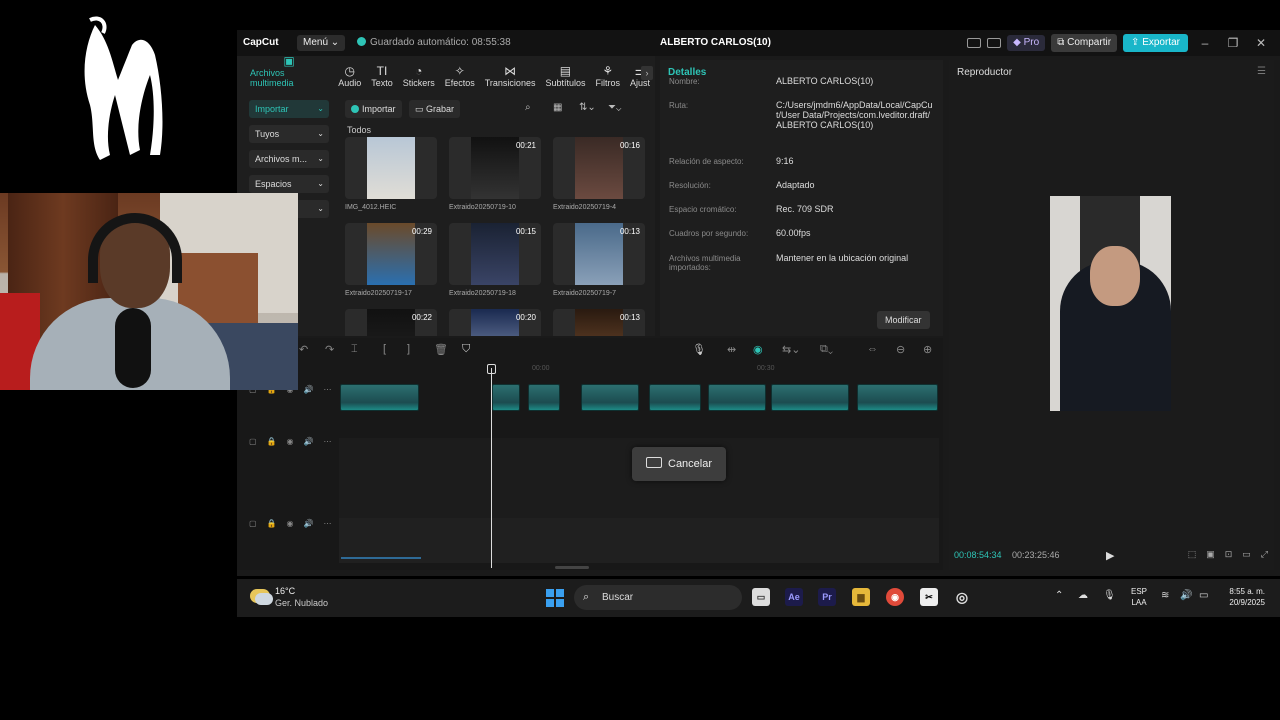 The image size is (1280, 720). Describe the element at coordinates (391, 322) in the screenshot. I see `media-thumbnail: 00:22` at that location.